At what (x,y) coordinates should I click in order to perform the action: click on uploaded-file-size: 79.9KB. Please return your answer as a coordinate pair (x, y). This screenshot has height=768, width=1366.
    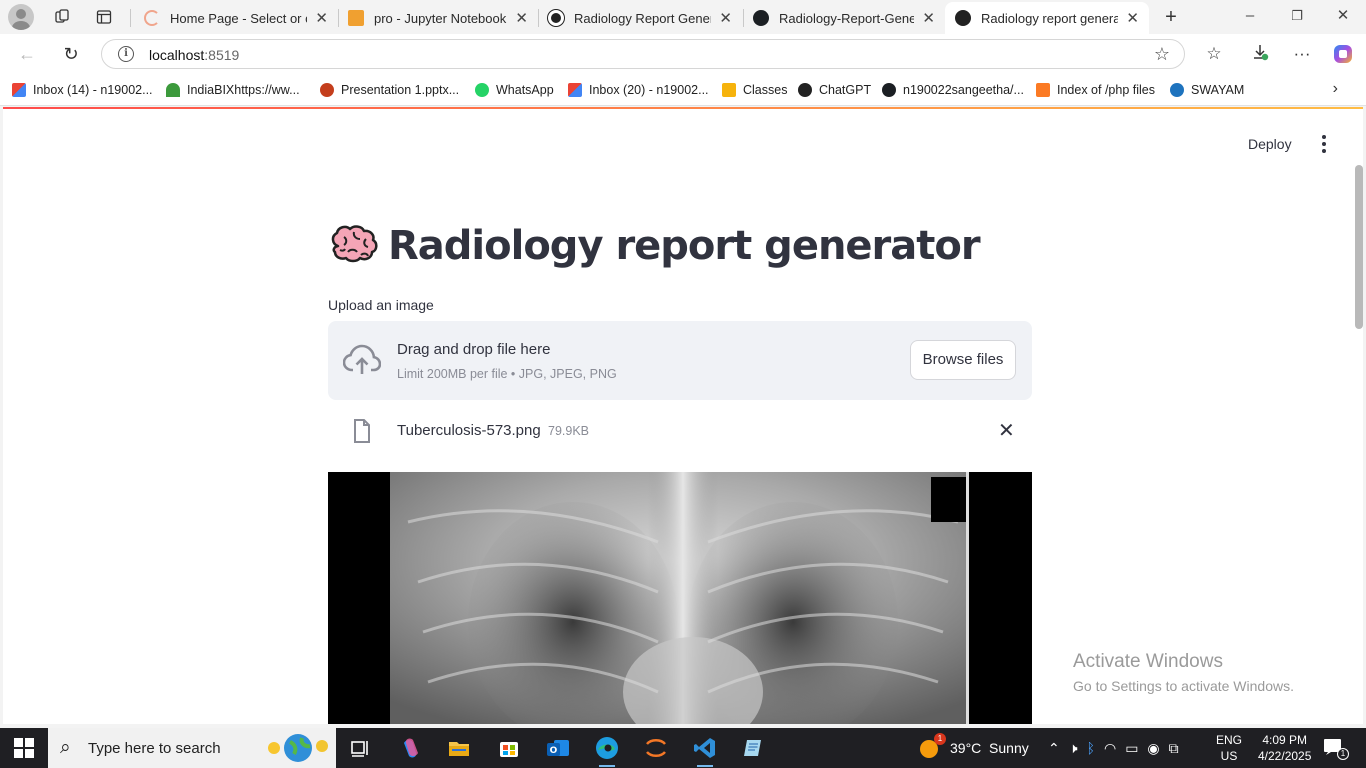
    Looking at the image, I should click on (569, 431).